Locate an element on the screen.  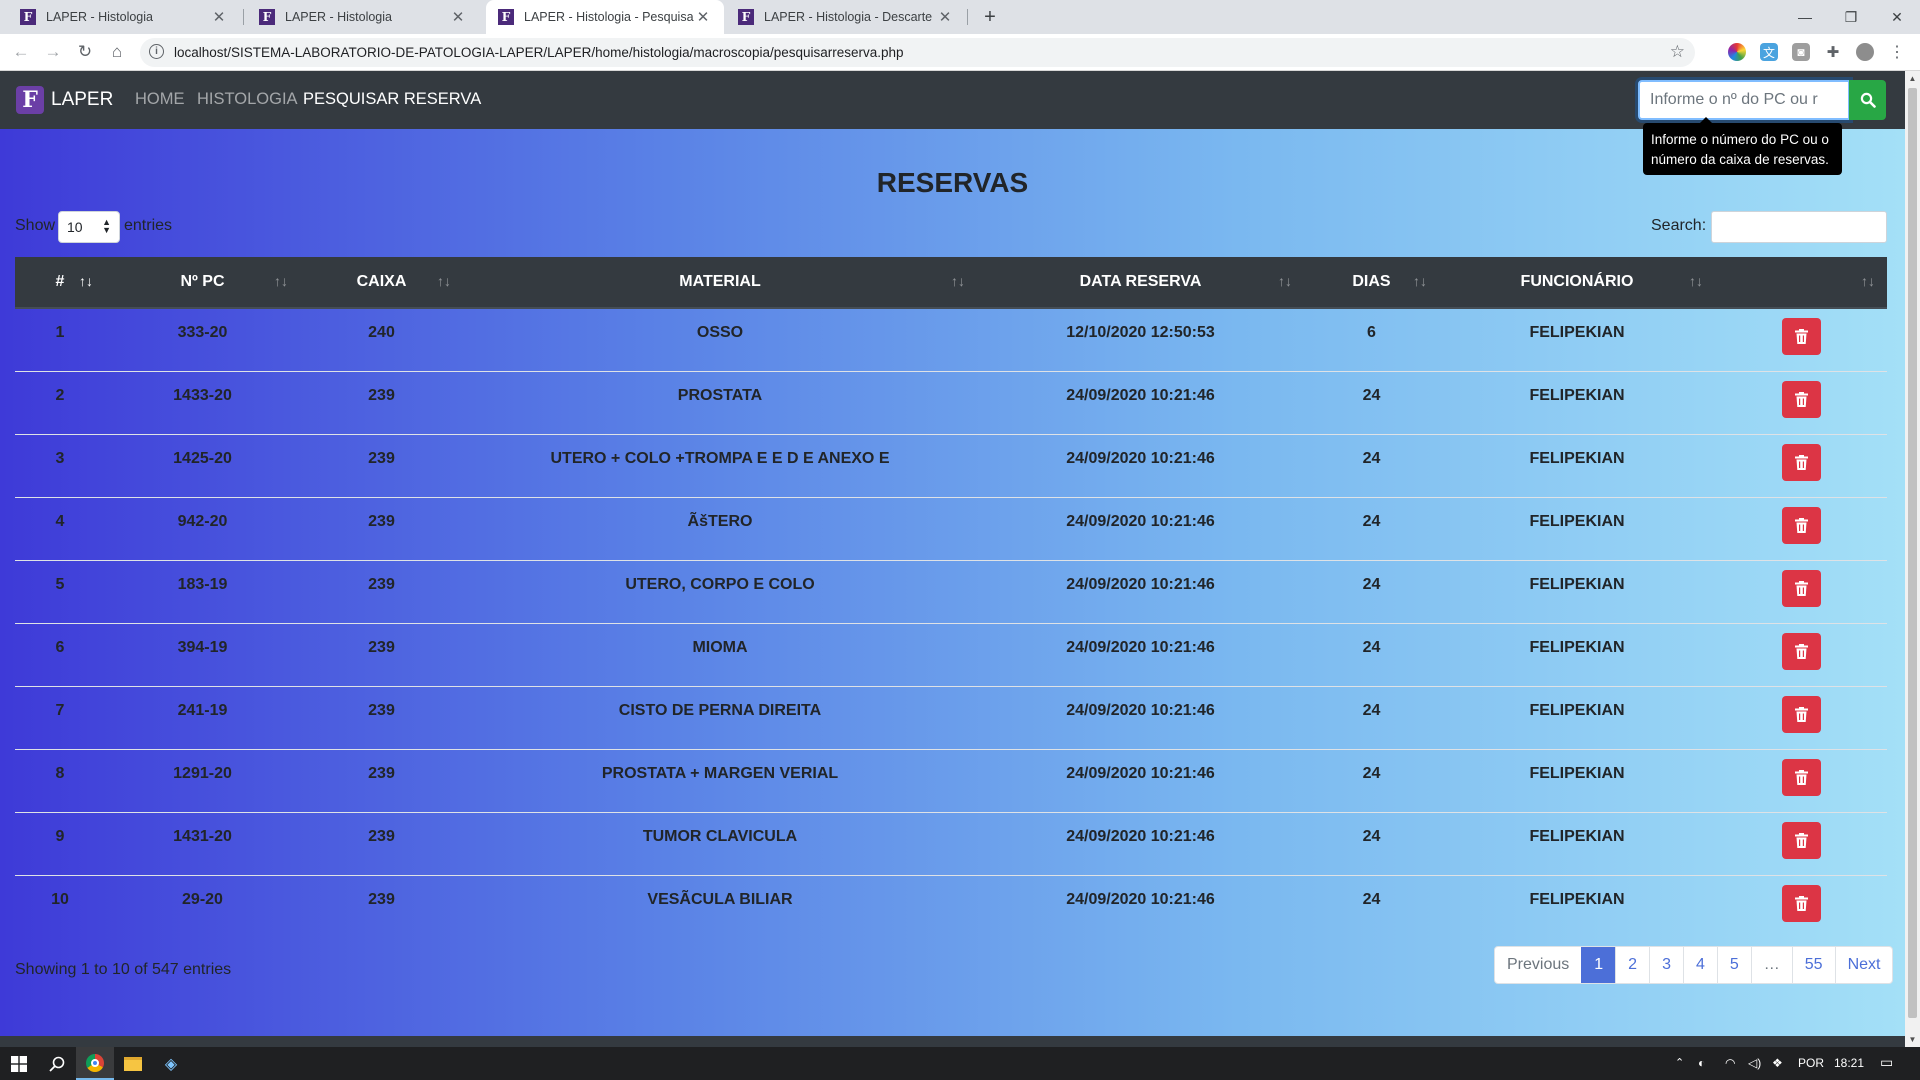
pagination-page-4: 4 is located at coordinates (1699, 965).